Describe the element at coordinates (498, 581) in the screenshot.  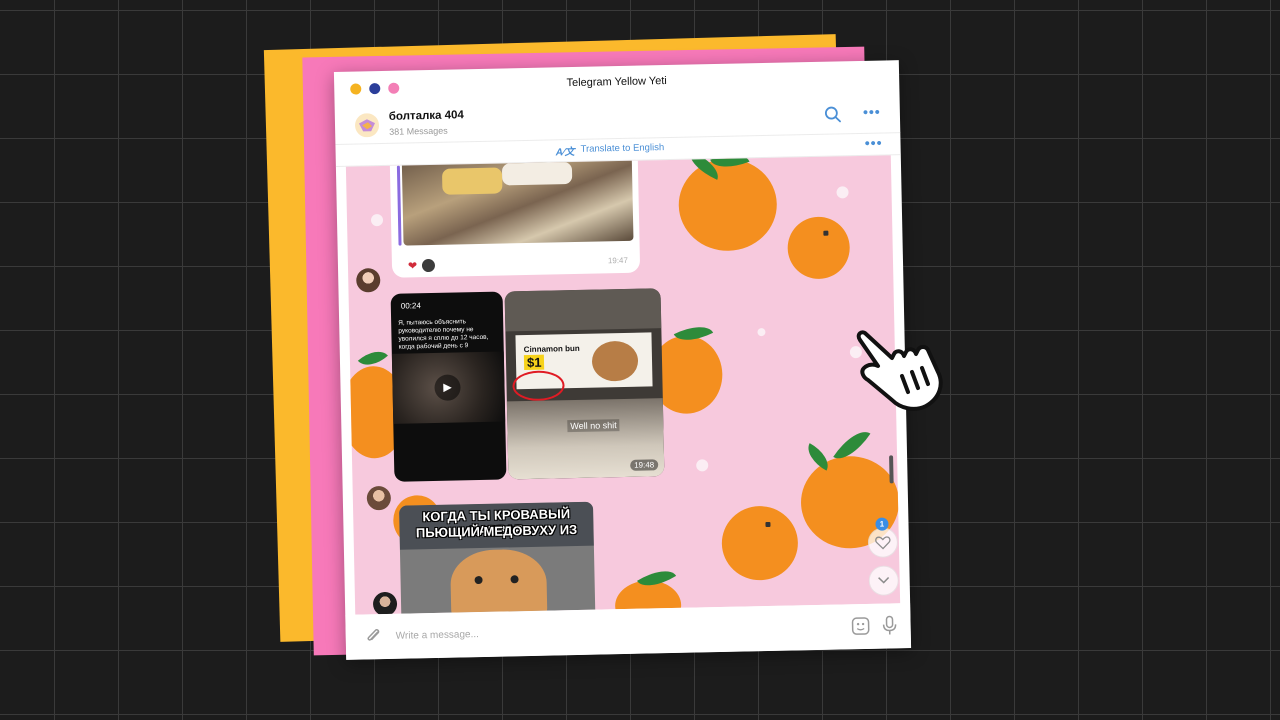
I see `cat-image` at that location.